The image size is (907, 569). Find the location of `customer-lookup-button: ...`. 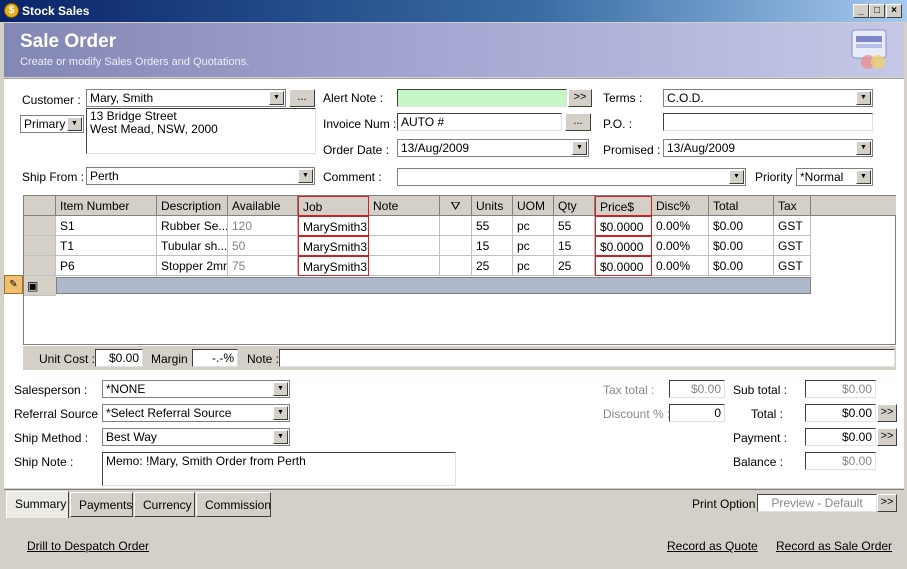

customer-lookup-button: ... is located at coordinates (302, 98).